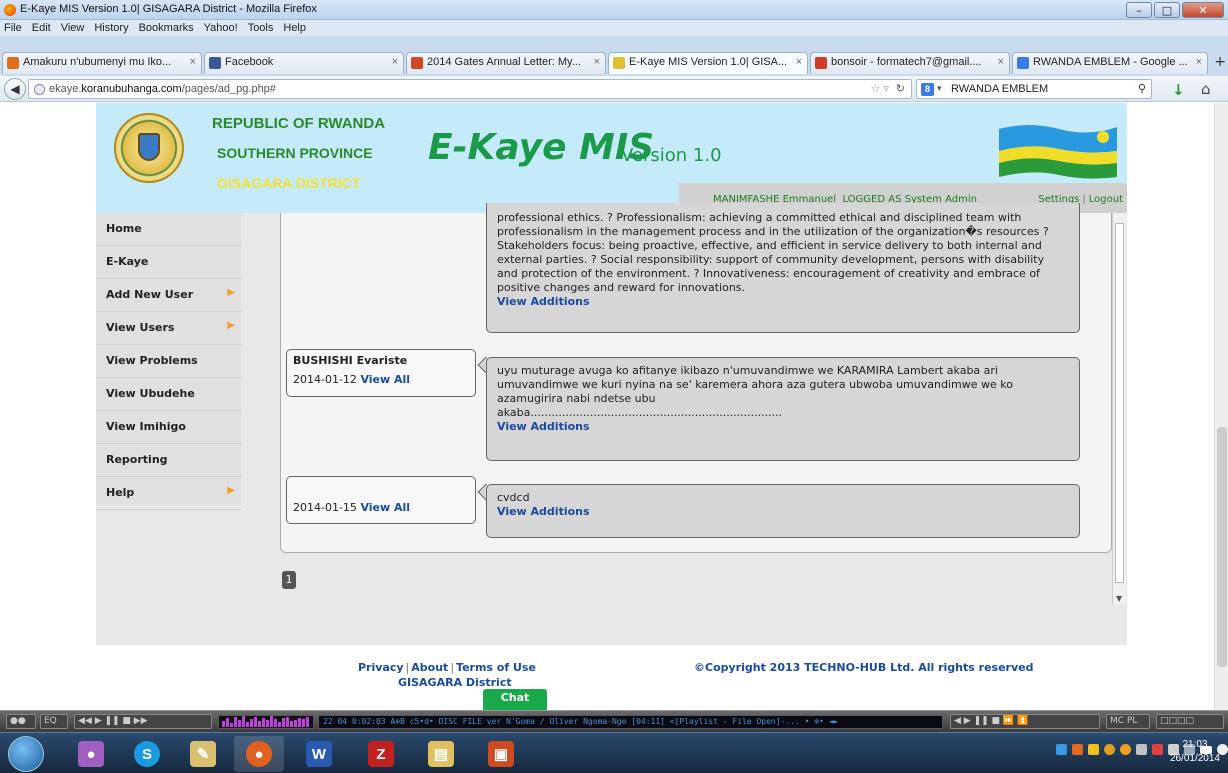  Describe the element at coordinates (127, 261) in the screenshot. I see `sidebar-item-label: E-Kaye` at that location.